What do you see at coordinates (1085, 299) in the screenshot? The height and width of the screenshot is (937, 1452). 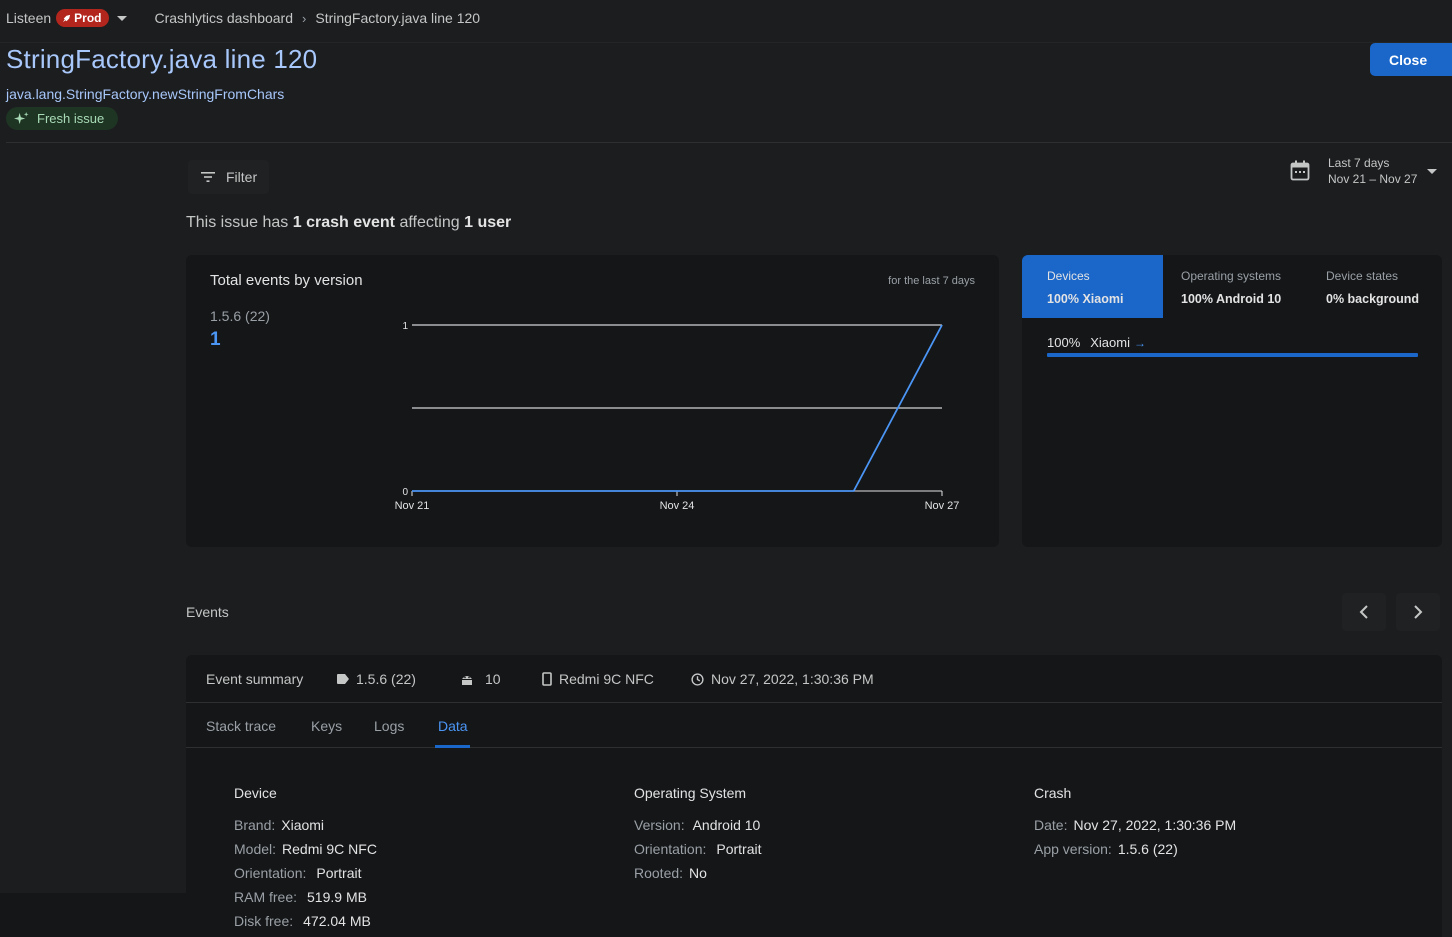 I see `tab-devices-value: 100% Xiaomi` at bounding box center [1085, 299].